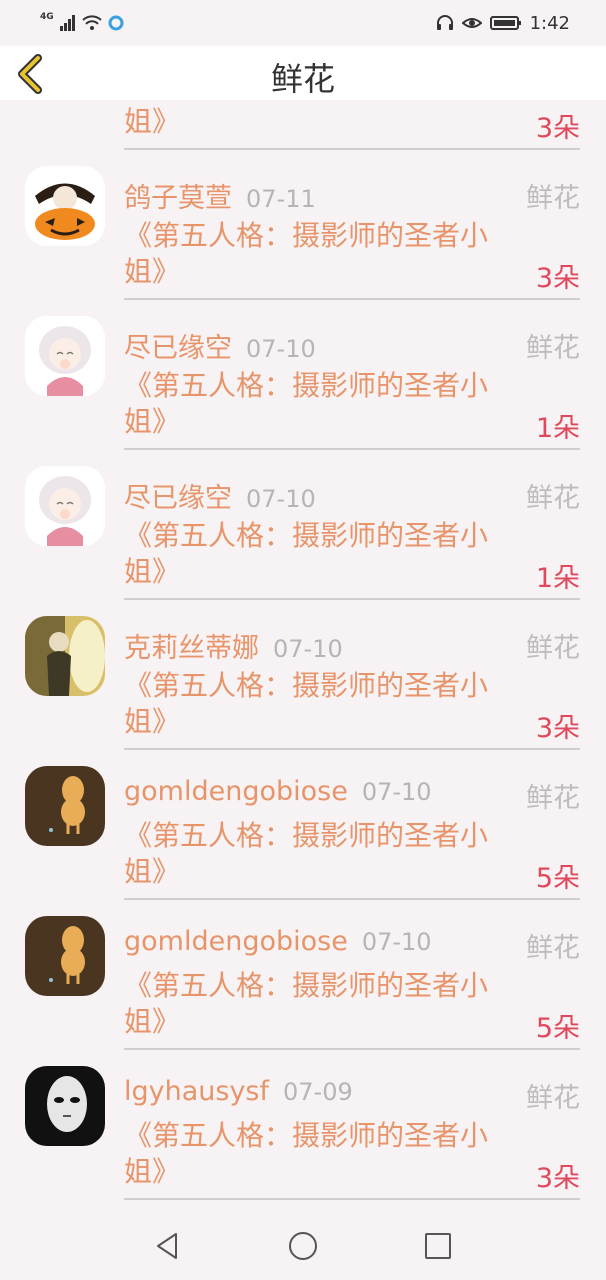 This screenshot has height=1280, width=606. I want to click on app-notification-icon, so click(116, 23).